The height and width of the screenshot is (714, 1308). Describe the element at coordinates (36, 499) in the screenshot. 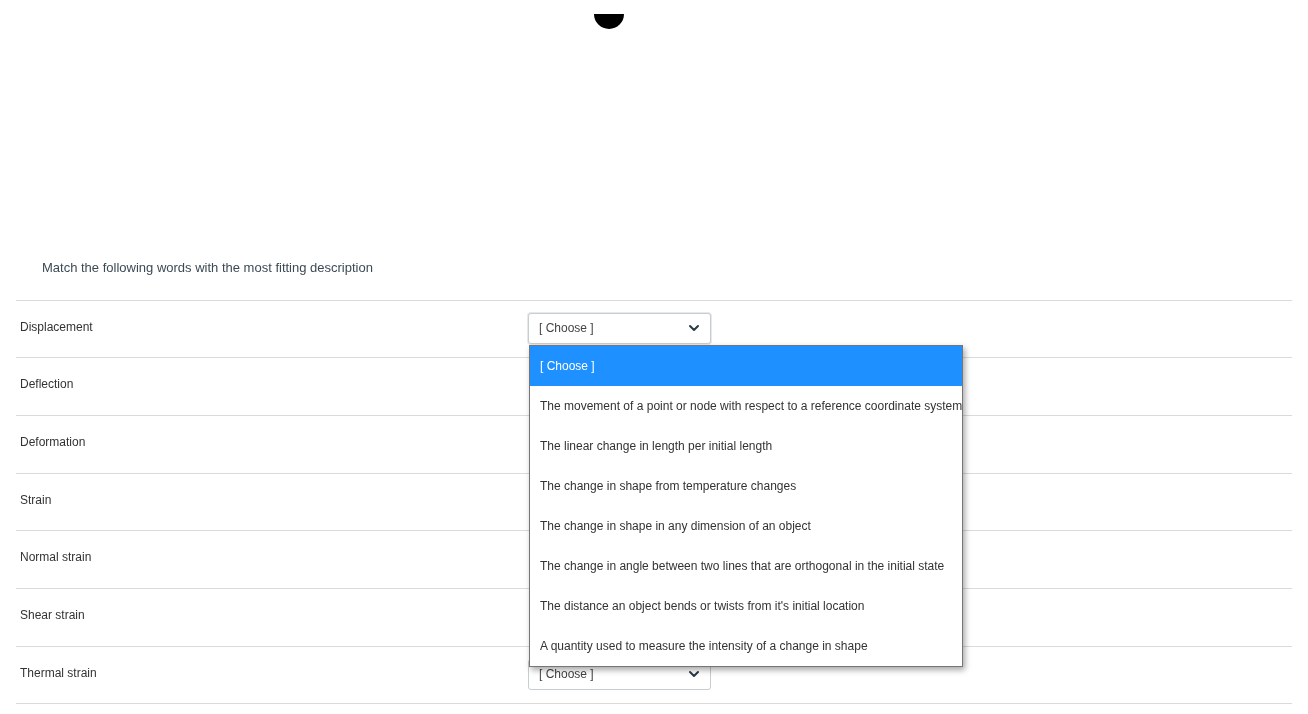

I see `term-label: Strain` at that location.